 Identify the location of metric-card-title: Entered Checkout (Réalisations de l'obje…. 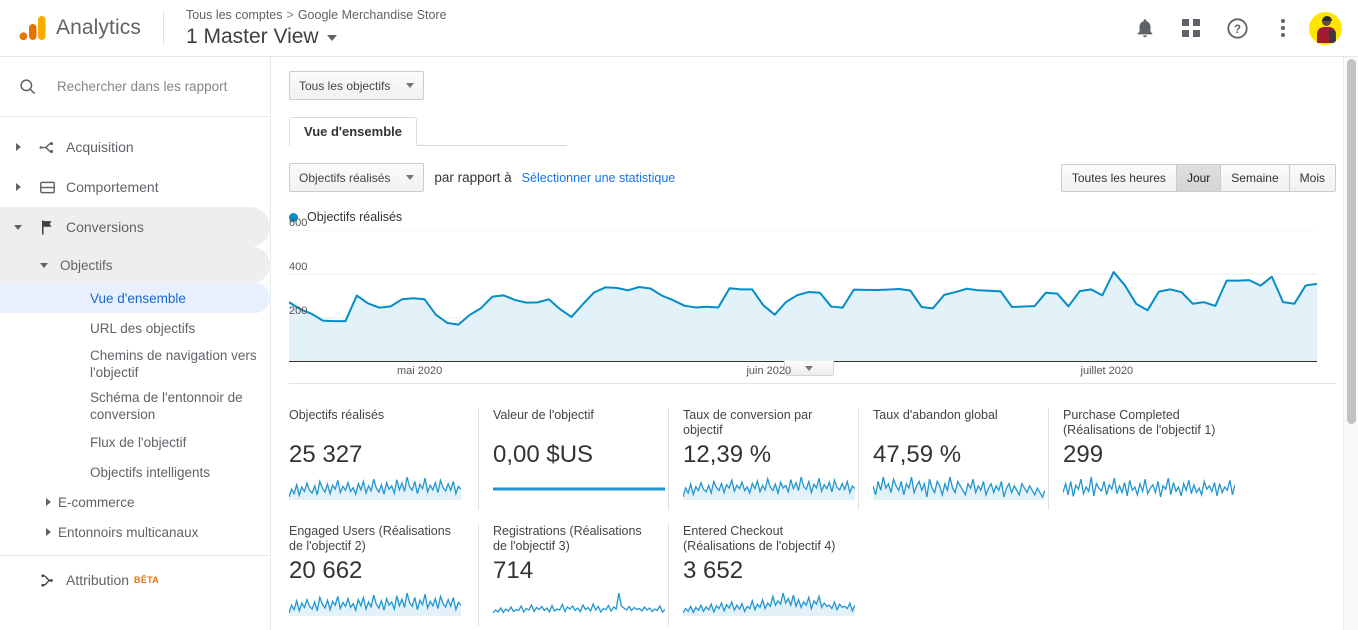
(759, 538).